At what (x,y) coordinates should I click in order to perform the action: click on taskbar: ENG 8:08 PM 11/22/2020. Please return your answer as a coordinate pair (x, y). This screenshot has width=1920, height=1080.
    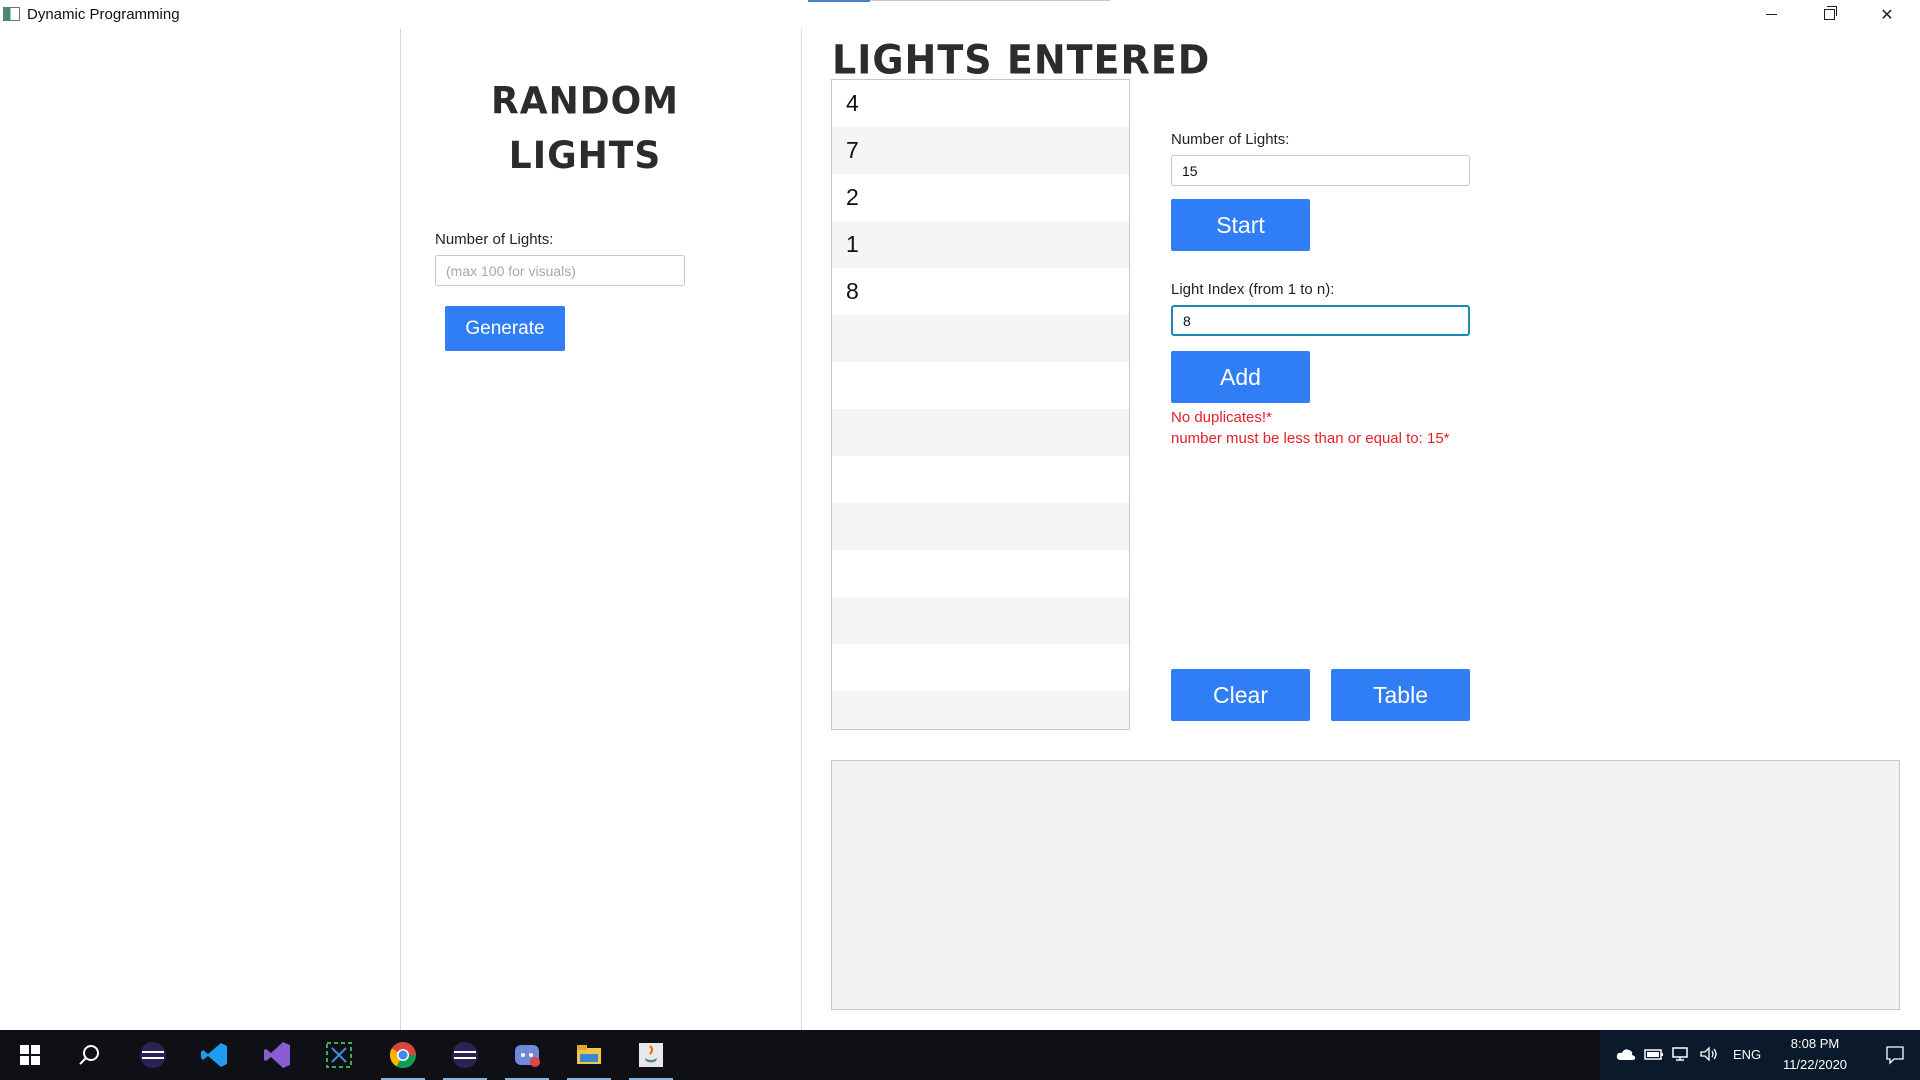
    Looking at the image, I should click on (960, 1055).